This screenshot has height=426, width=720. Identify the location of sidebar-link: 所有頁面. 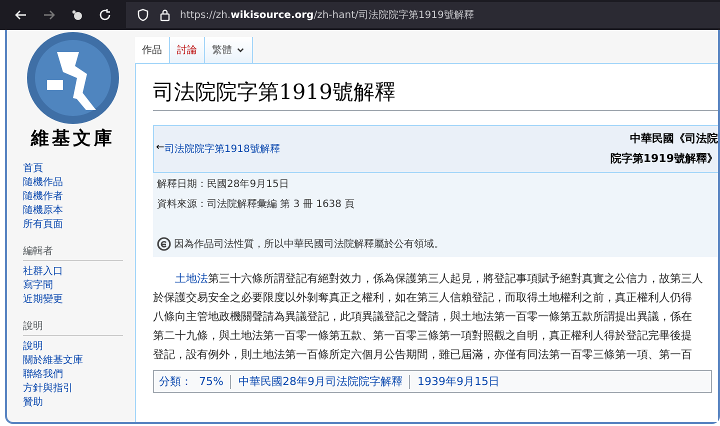
(79, 225).